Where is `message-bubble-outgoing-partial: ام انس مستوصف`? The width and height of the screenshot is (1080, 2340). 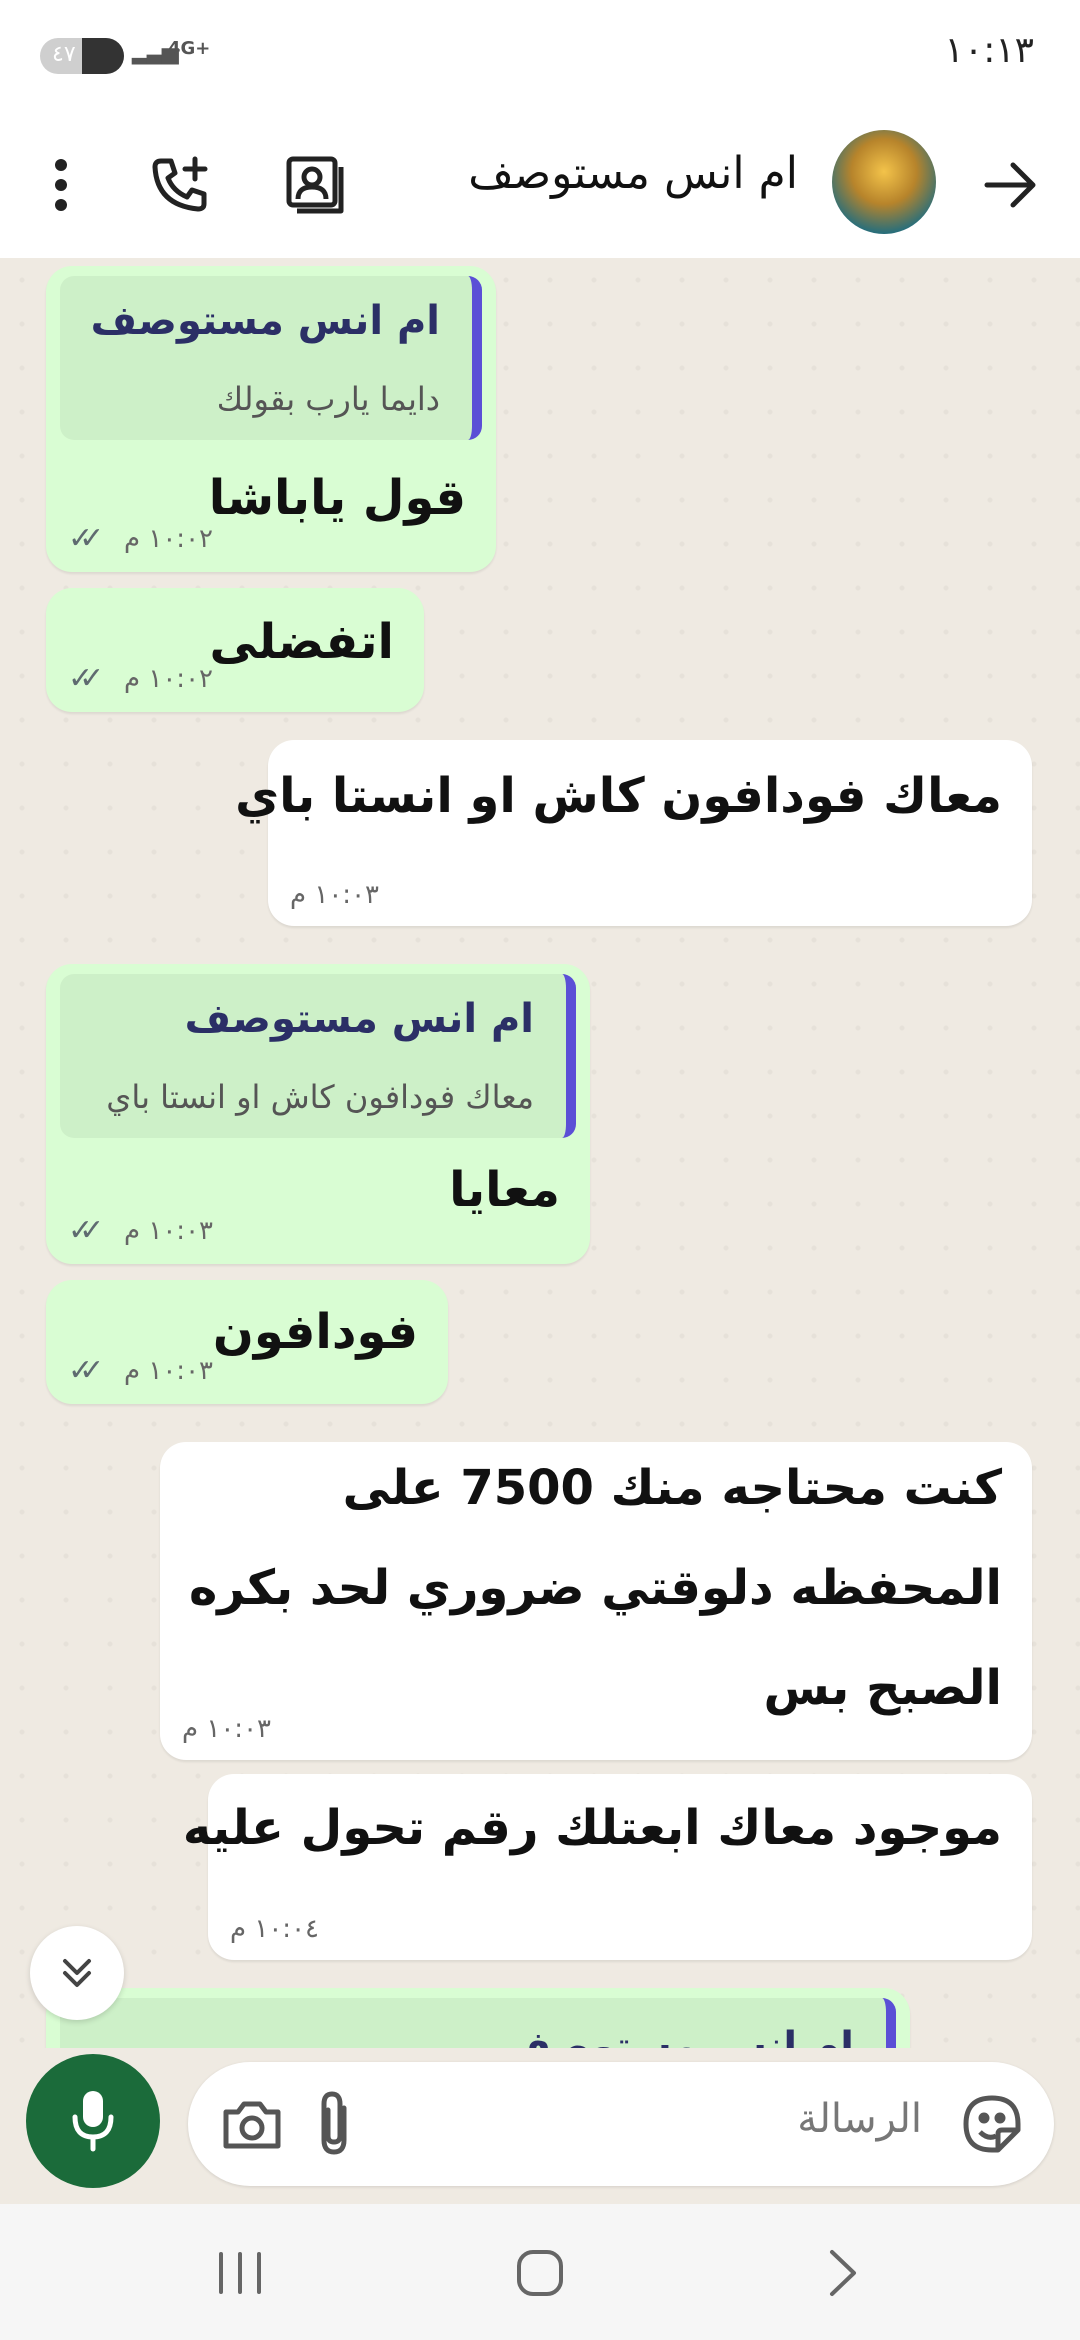
message-bubble-outgoing-partial: ام انس مستوصف is located at coordinates (478, 2018).